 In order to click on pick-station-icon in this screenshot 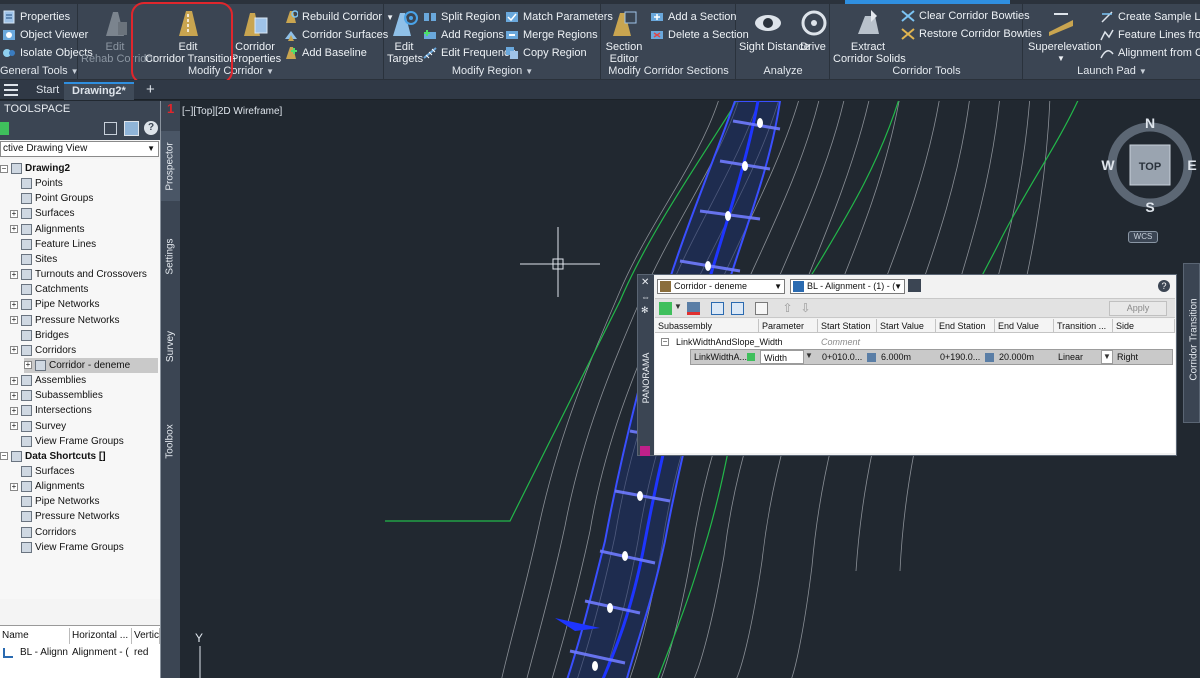, I will do `click(871, 357)`.